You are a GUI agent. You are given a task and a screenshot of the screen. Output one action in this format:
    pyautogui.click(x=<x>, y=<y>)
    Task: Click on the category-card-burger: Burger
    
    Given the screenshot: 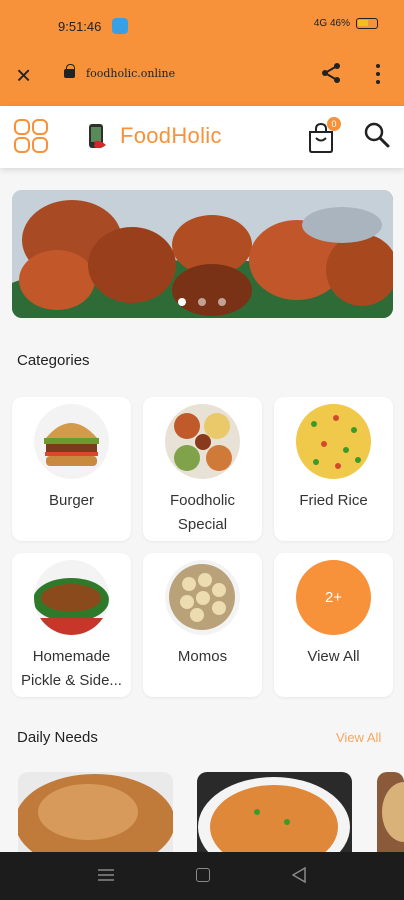 What is the action you would take?
    pyautogui.click(x=71, y=469)
    